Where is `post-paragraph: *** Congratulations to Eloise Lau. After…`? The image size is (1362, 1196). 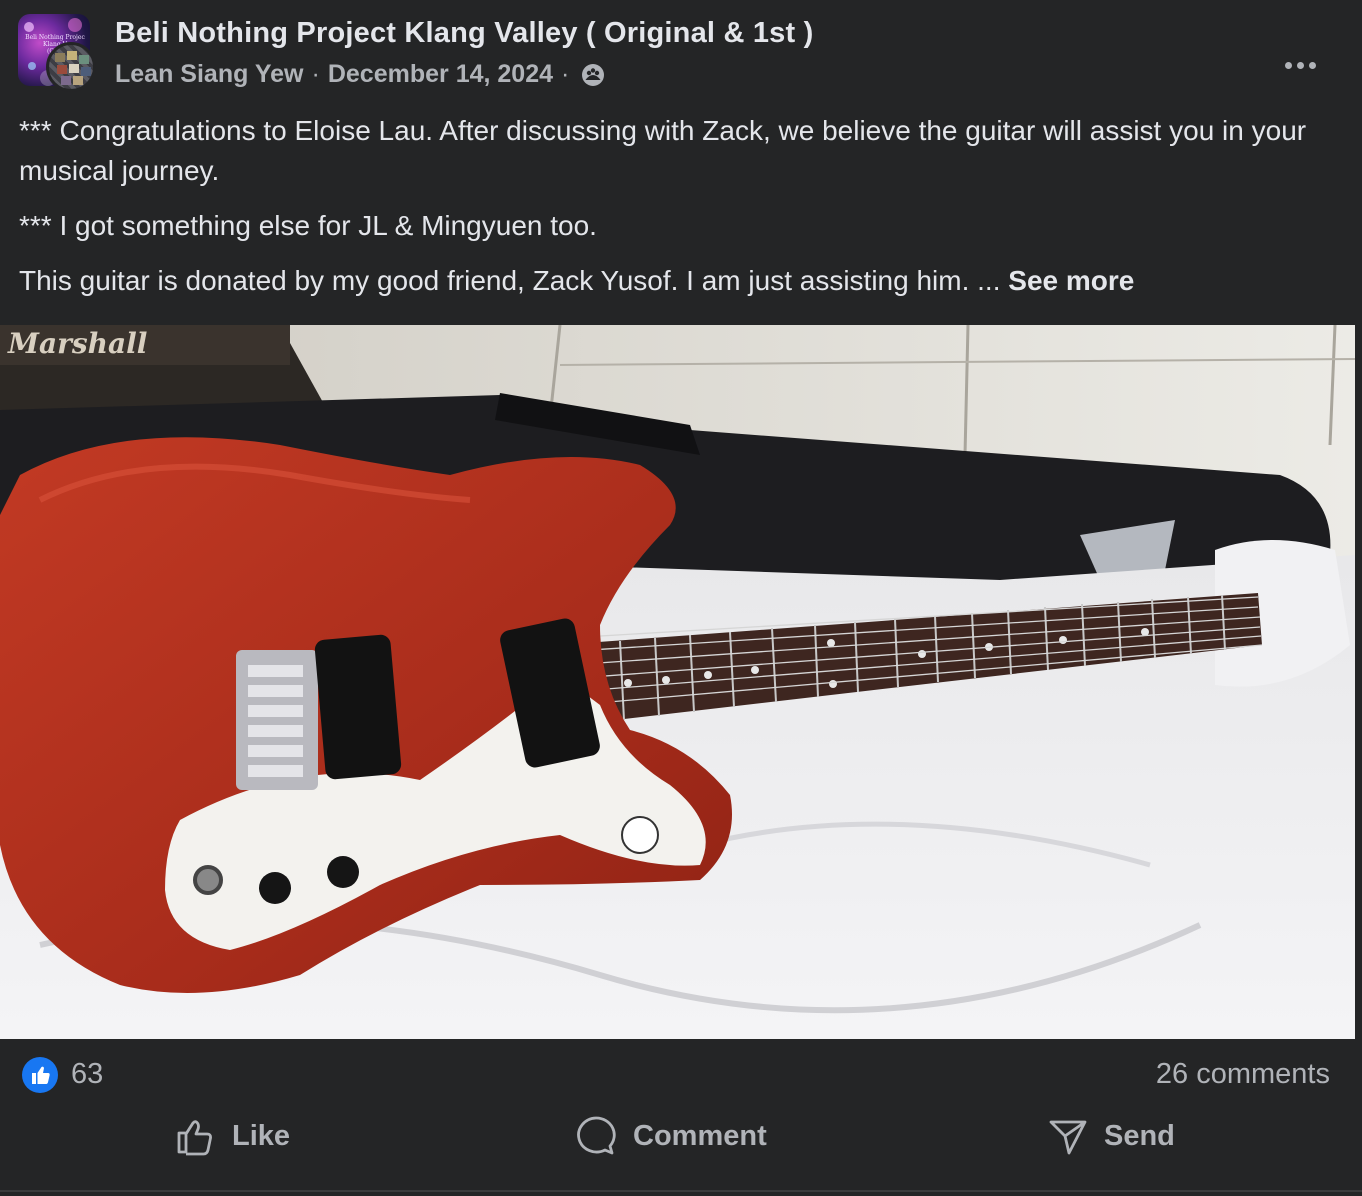
post-paragraph: *** Congratulations to Eloise Lau. After… is located at coordinates (663, 150).